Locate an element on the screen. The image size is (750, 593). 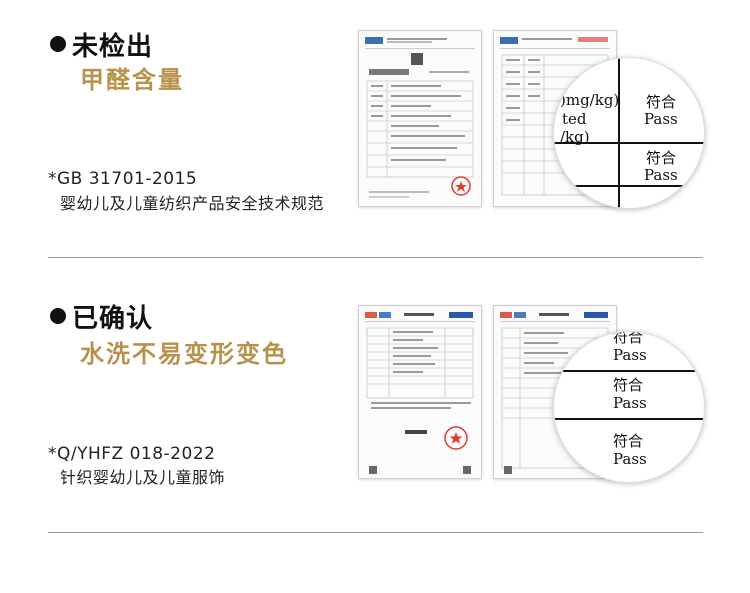
report-page-3-graphic is located at coordinates (420, 393).